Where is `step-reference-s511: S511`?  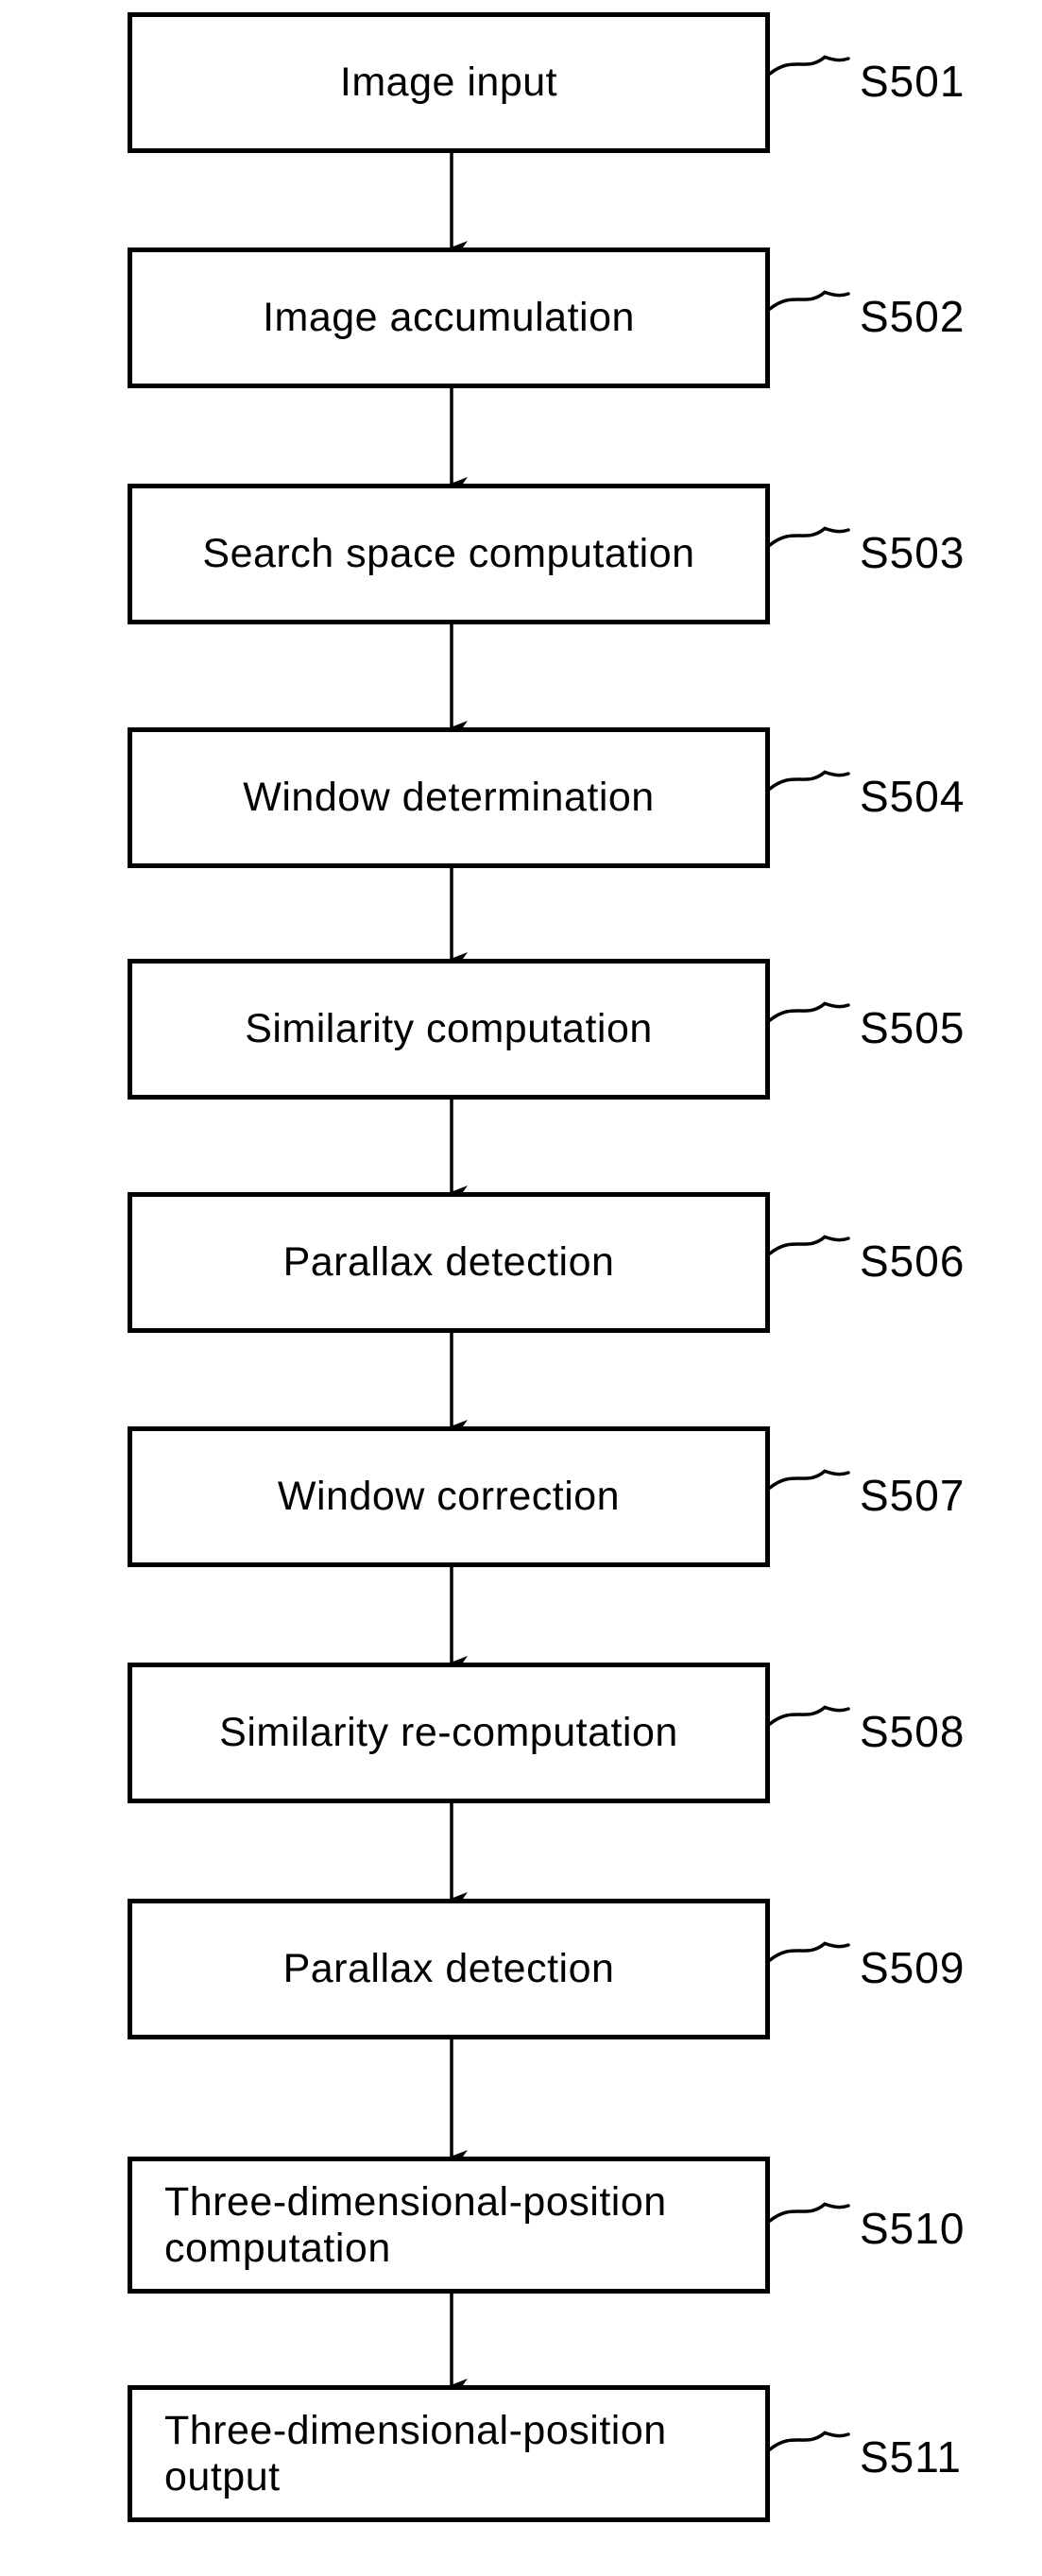 step-reference-s511: S511 is located at coordinates (911, 2457).